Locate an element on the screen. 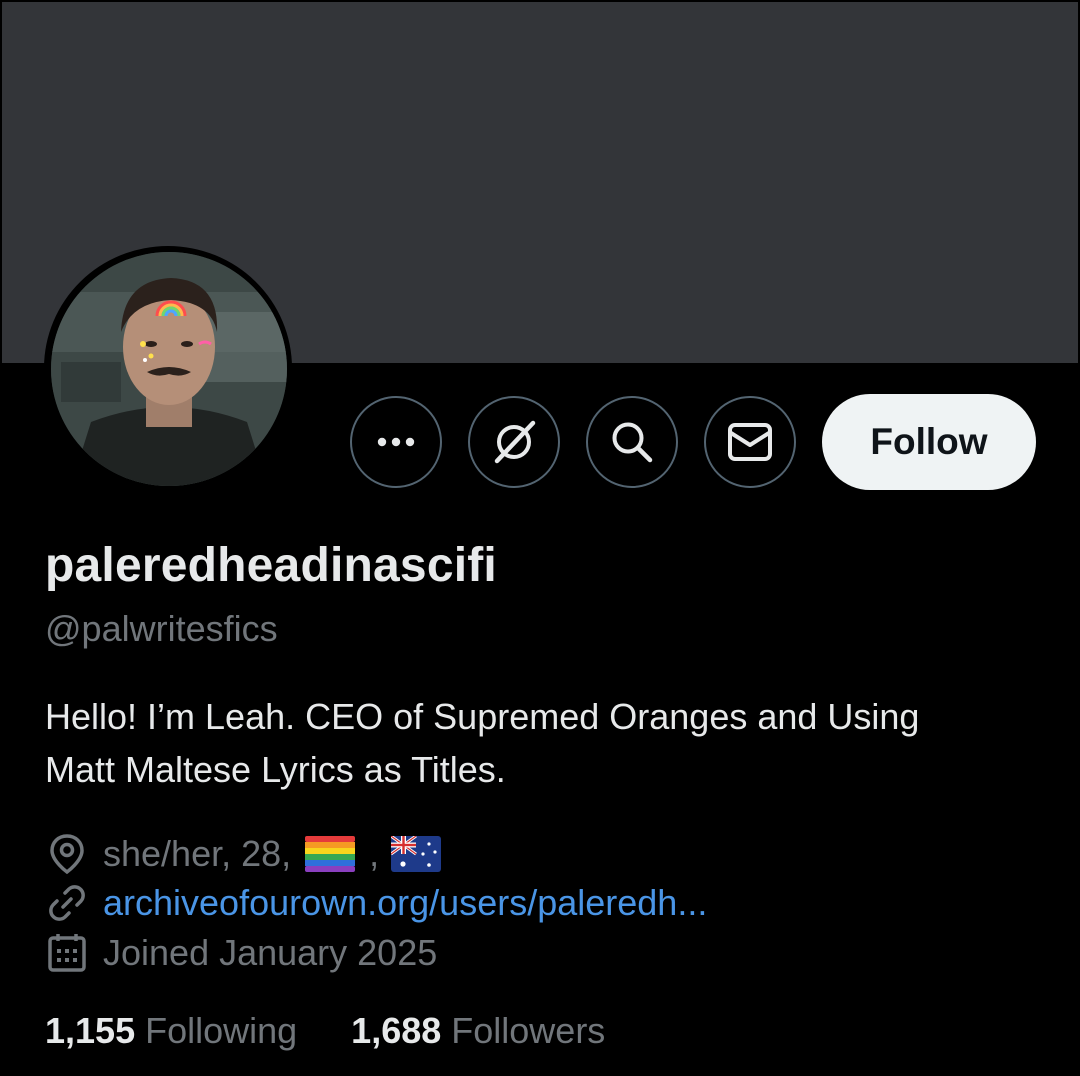 The width and height of the screenshot is (1080, 1076). followers-label: Followers is located at coordinates (528, 1030).